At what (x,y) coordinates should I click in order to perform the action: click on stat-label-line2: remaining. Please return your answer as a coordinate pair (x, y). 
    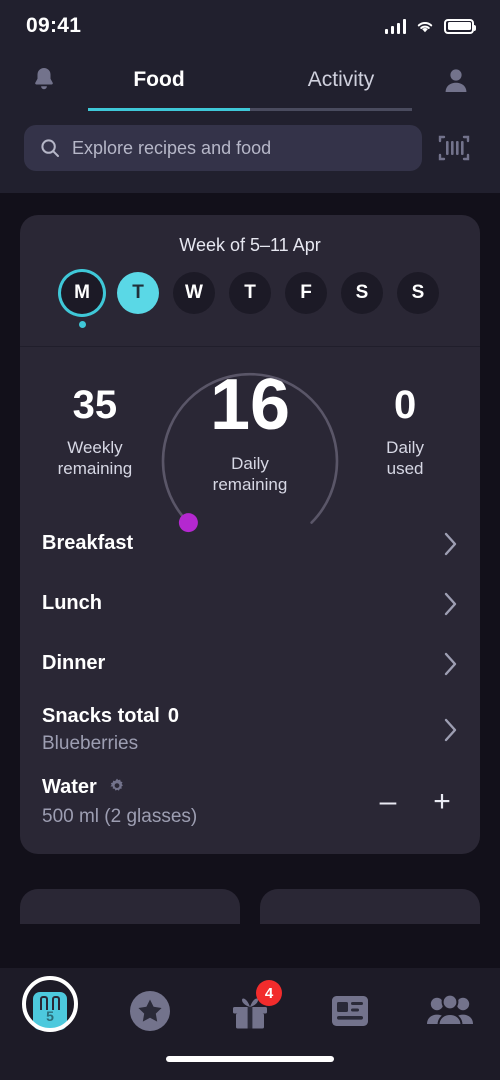
    Looking at the image, I should click on (95, 469).